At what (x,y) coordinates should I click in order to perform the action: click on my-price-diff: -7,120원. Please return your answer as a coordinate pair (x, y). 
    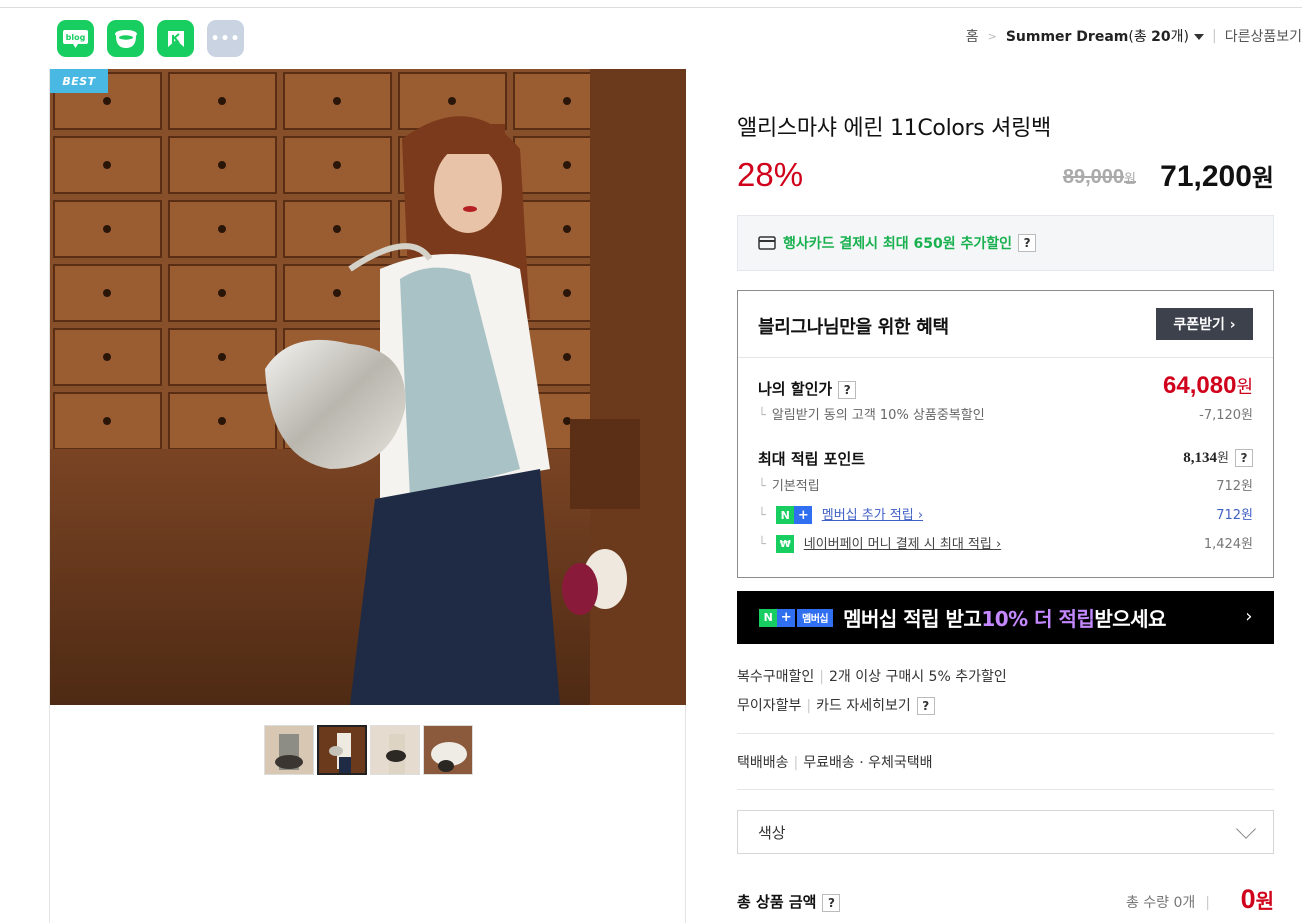
    Looking at the image, I should click on (1226, 415).